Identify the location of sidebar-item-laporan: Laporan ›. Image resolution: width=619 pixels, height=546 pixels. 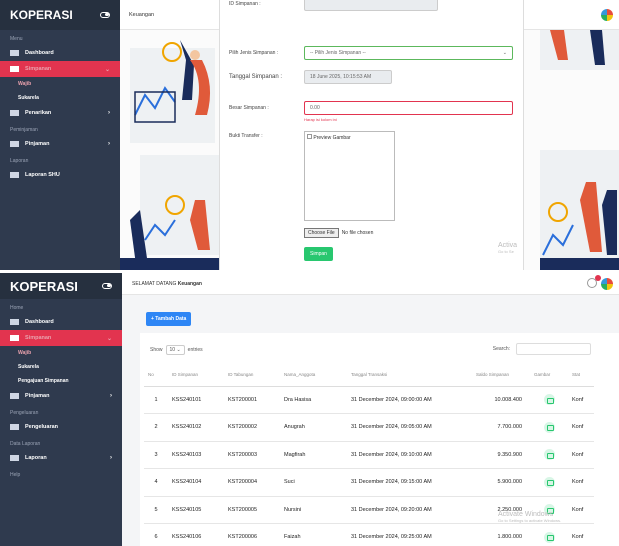
(61, 458).